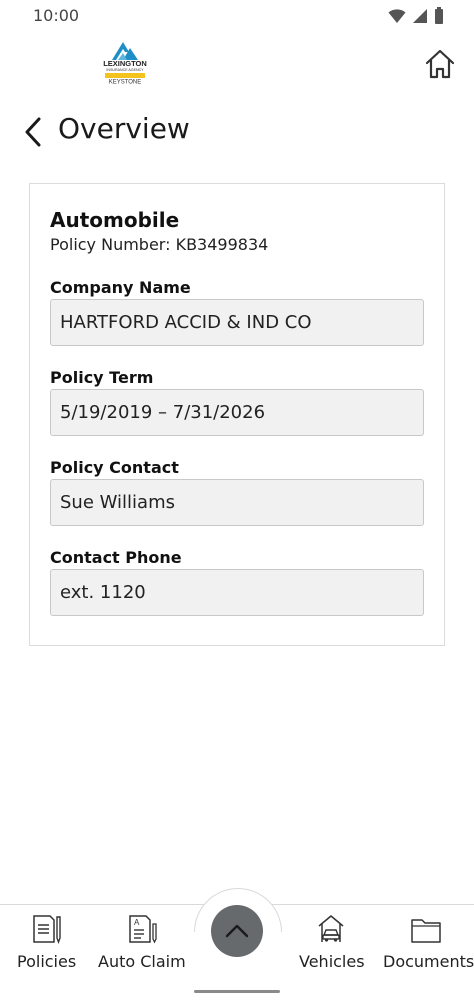  Describe the element at coordinates (47, 929) in the screenshot. I see `policies-icon` at that location.